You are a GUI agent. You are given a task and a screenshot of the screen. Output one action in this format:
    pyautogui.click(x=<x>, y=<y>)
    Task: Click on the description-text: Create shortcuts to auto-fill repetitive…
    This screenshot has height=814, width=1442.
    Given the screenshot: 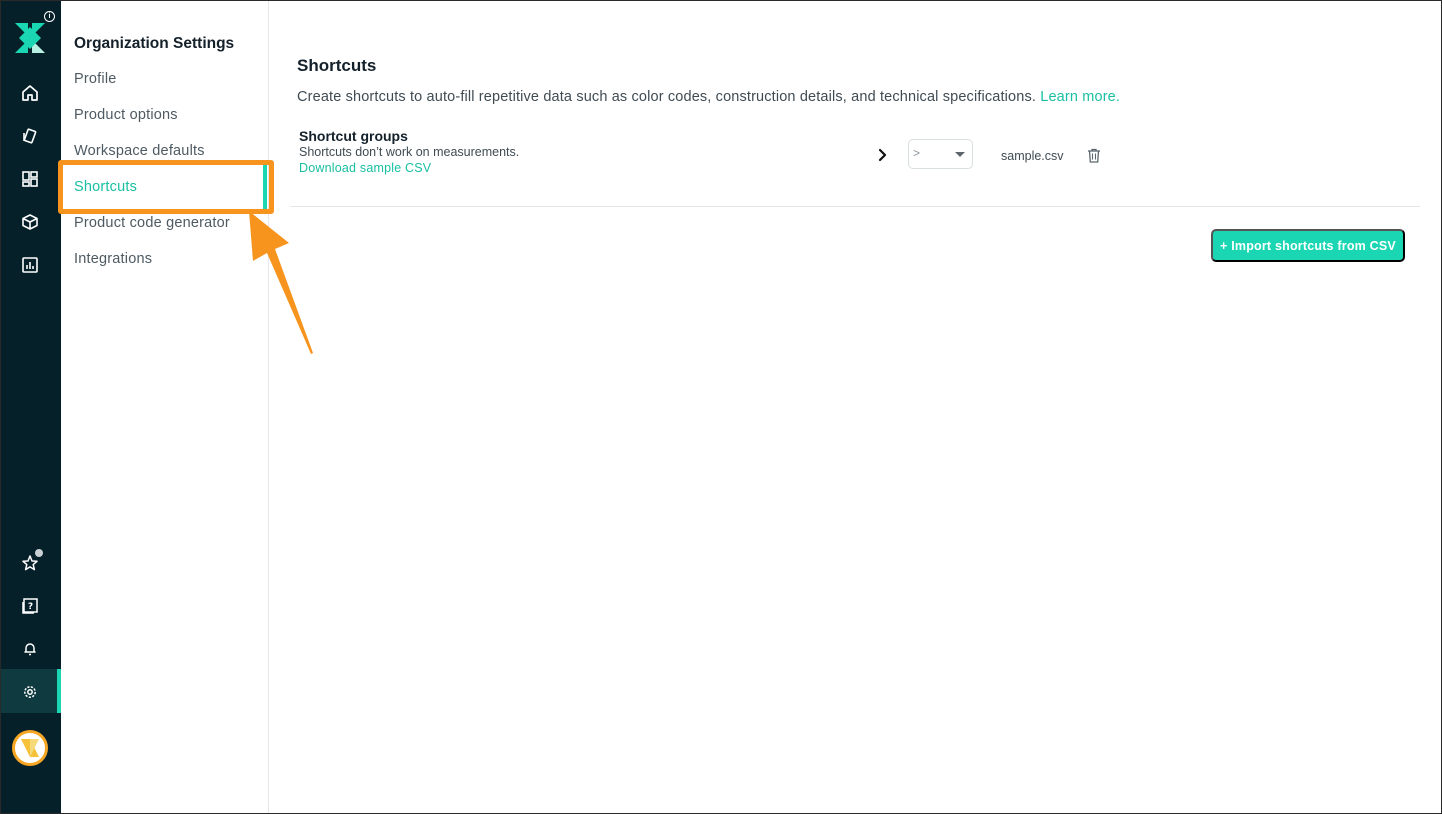 What is the action you would take?
    pyautogui.click(x=667, y=97)
    